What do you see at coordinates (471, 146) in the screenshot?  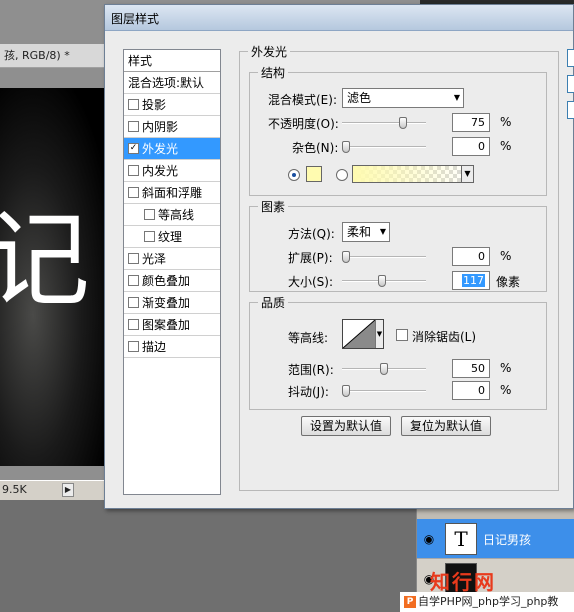 I see `noise-input: 0` at bounding box center [471, 146].